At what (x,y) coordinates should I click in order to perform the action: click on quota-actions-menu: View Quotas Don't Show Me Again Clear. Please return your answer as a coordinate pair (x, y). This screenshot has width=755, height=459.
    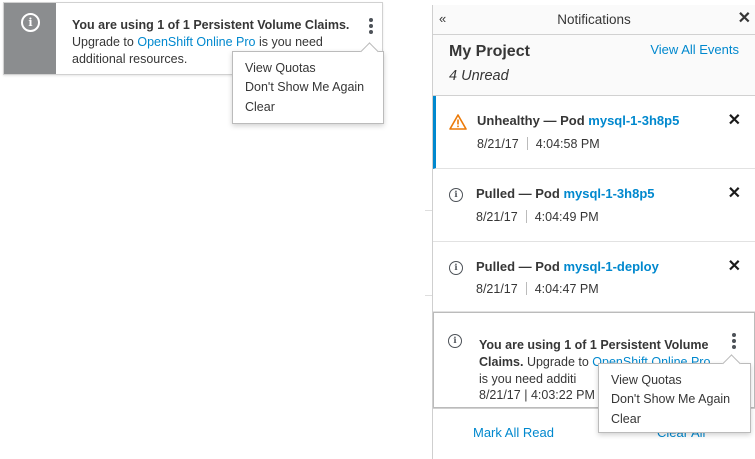
    Looking at the image, I should click on (674, 393).